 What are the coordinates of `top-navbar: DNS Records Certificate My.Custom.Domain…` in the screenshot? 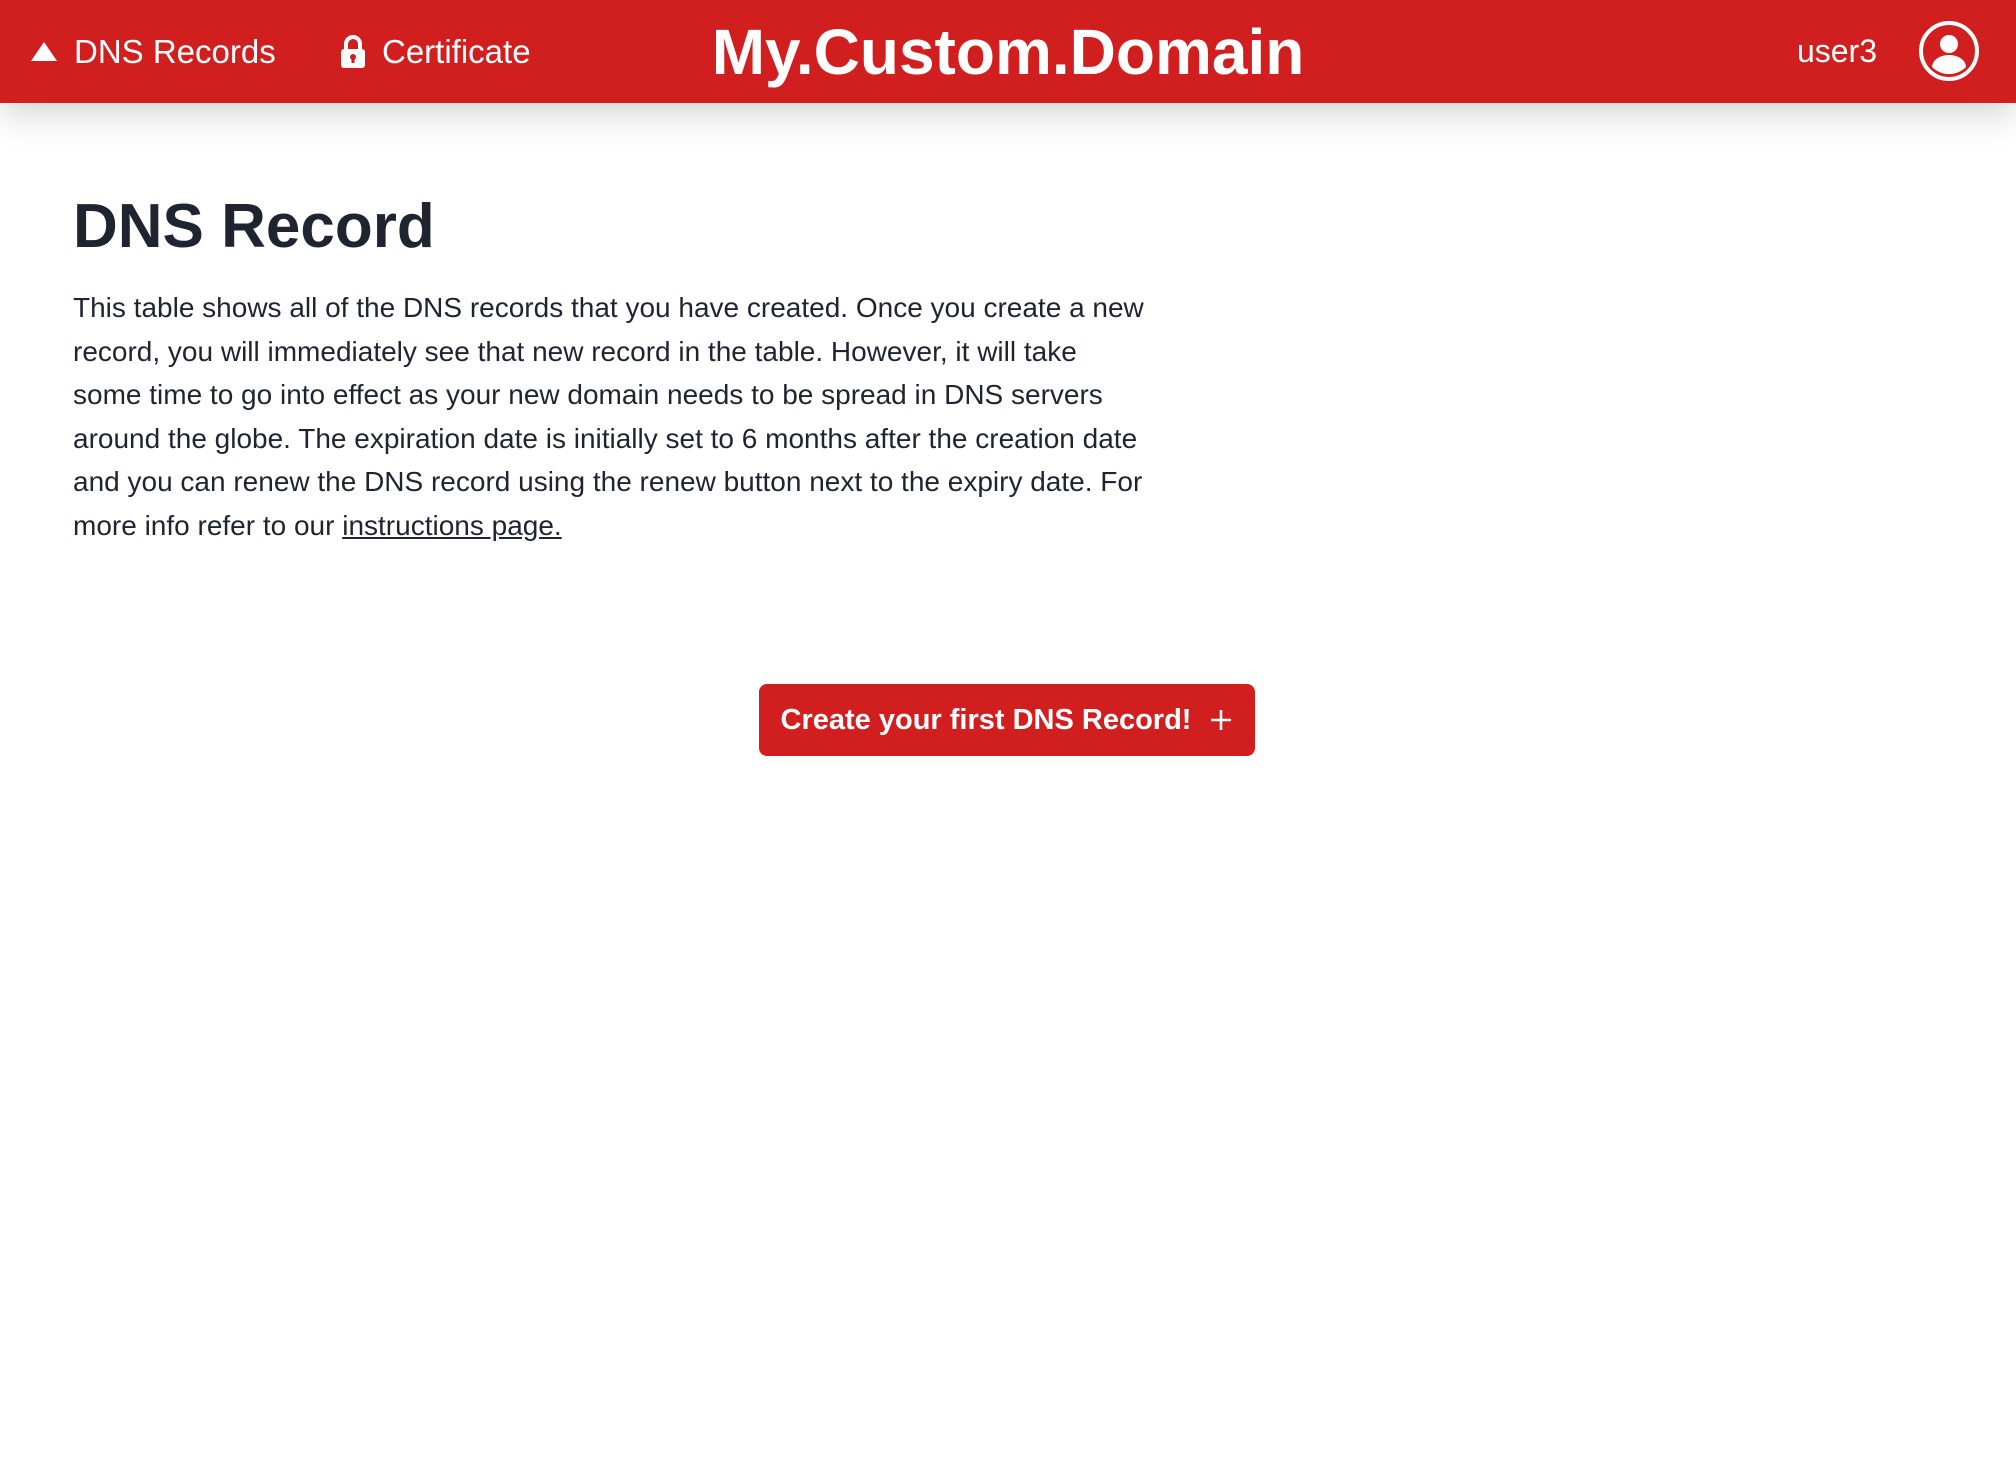 It's located at (1008, 51).